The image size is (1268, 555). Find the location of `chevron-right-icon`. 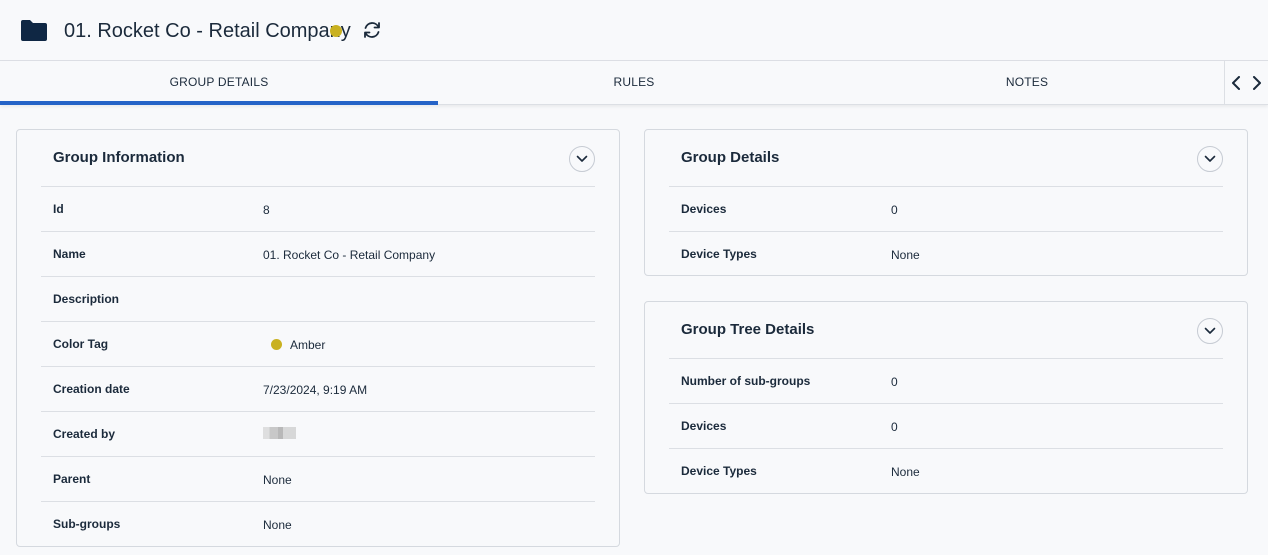

chevron-right-icon is located at coordinates (1257, 83).